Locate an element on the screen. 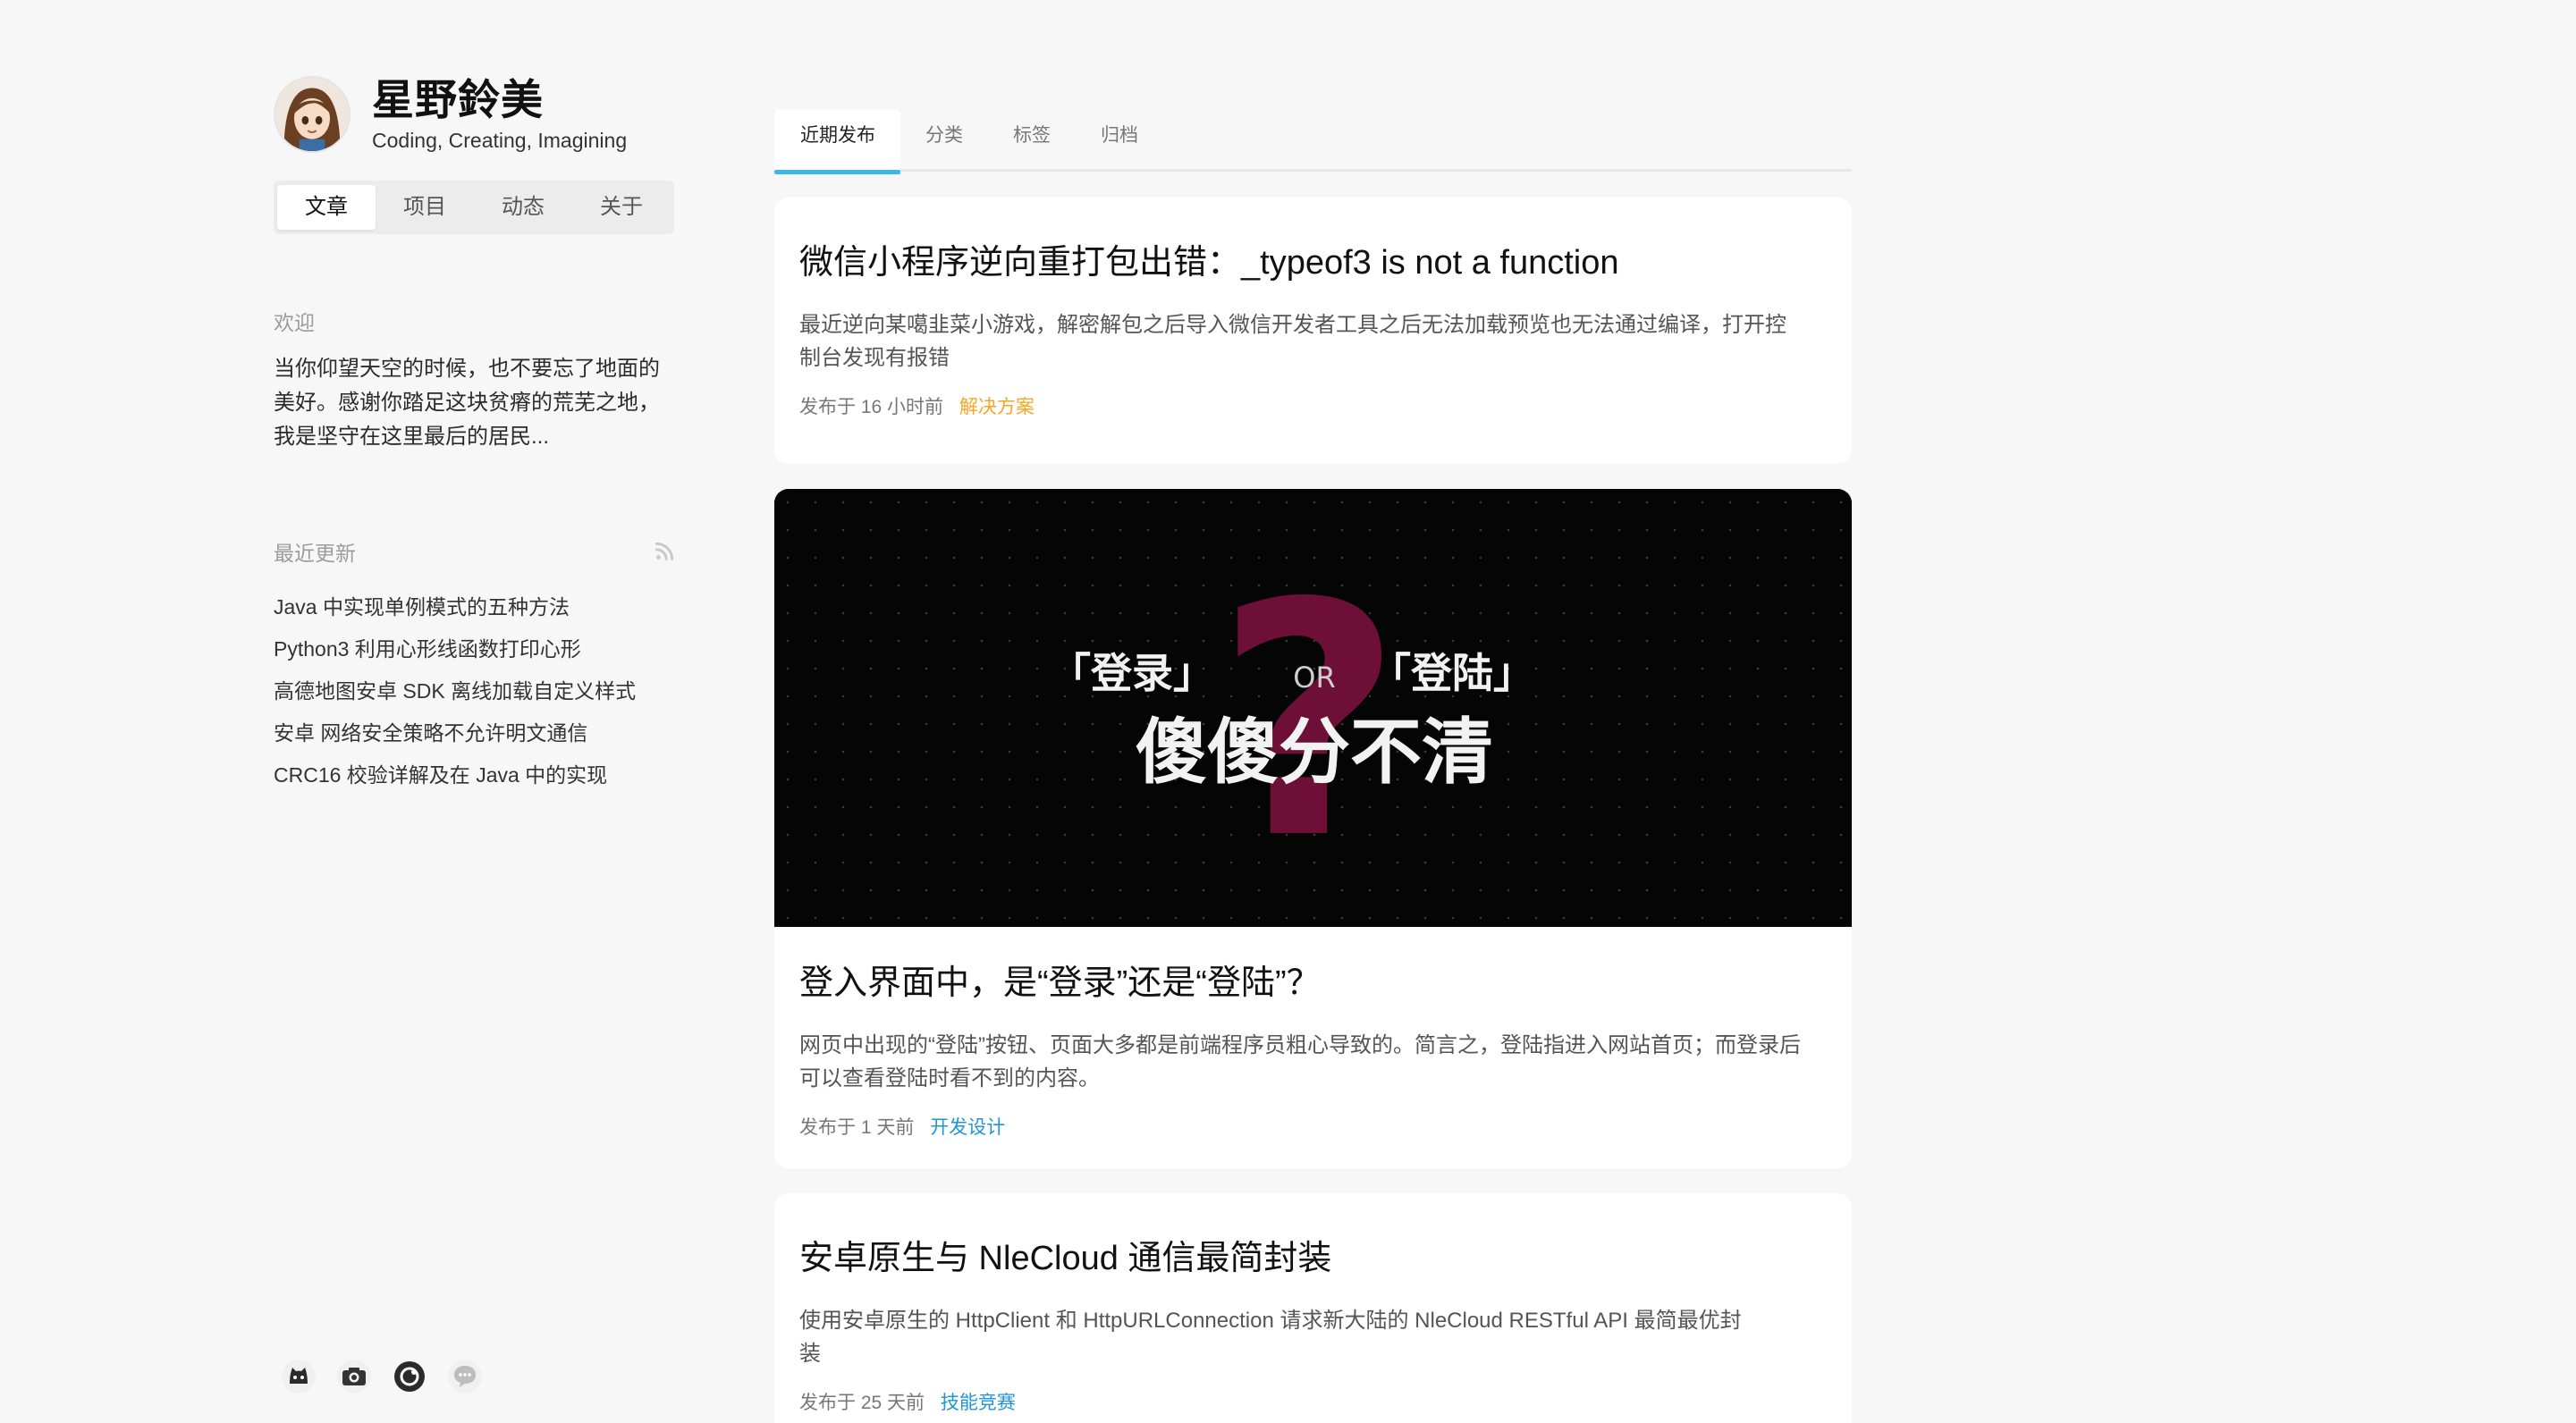 The height and width of the screenshot is (1423, 2576). post-tag: 解决方案 is located at coordinates (997, 407).